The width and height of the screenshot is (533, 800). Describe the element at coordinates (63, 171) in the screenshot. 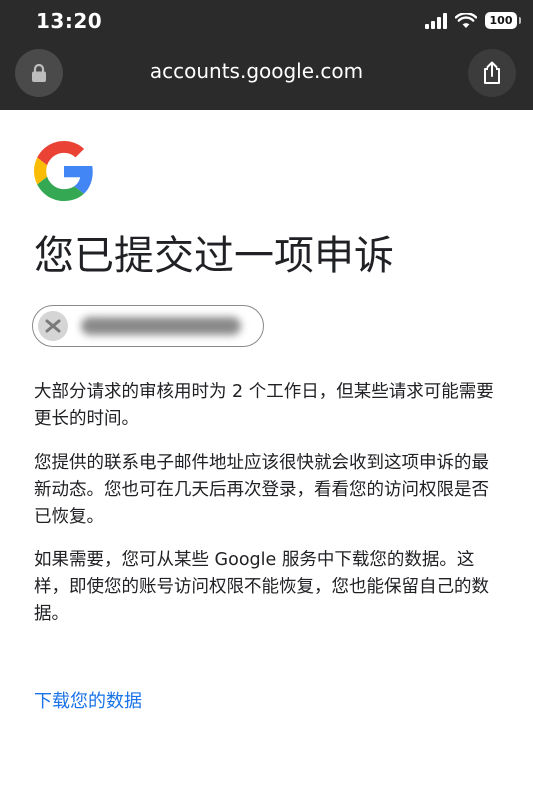

I see `google-logo` at that location.